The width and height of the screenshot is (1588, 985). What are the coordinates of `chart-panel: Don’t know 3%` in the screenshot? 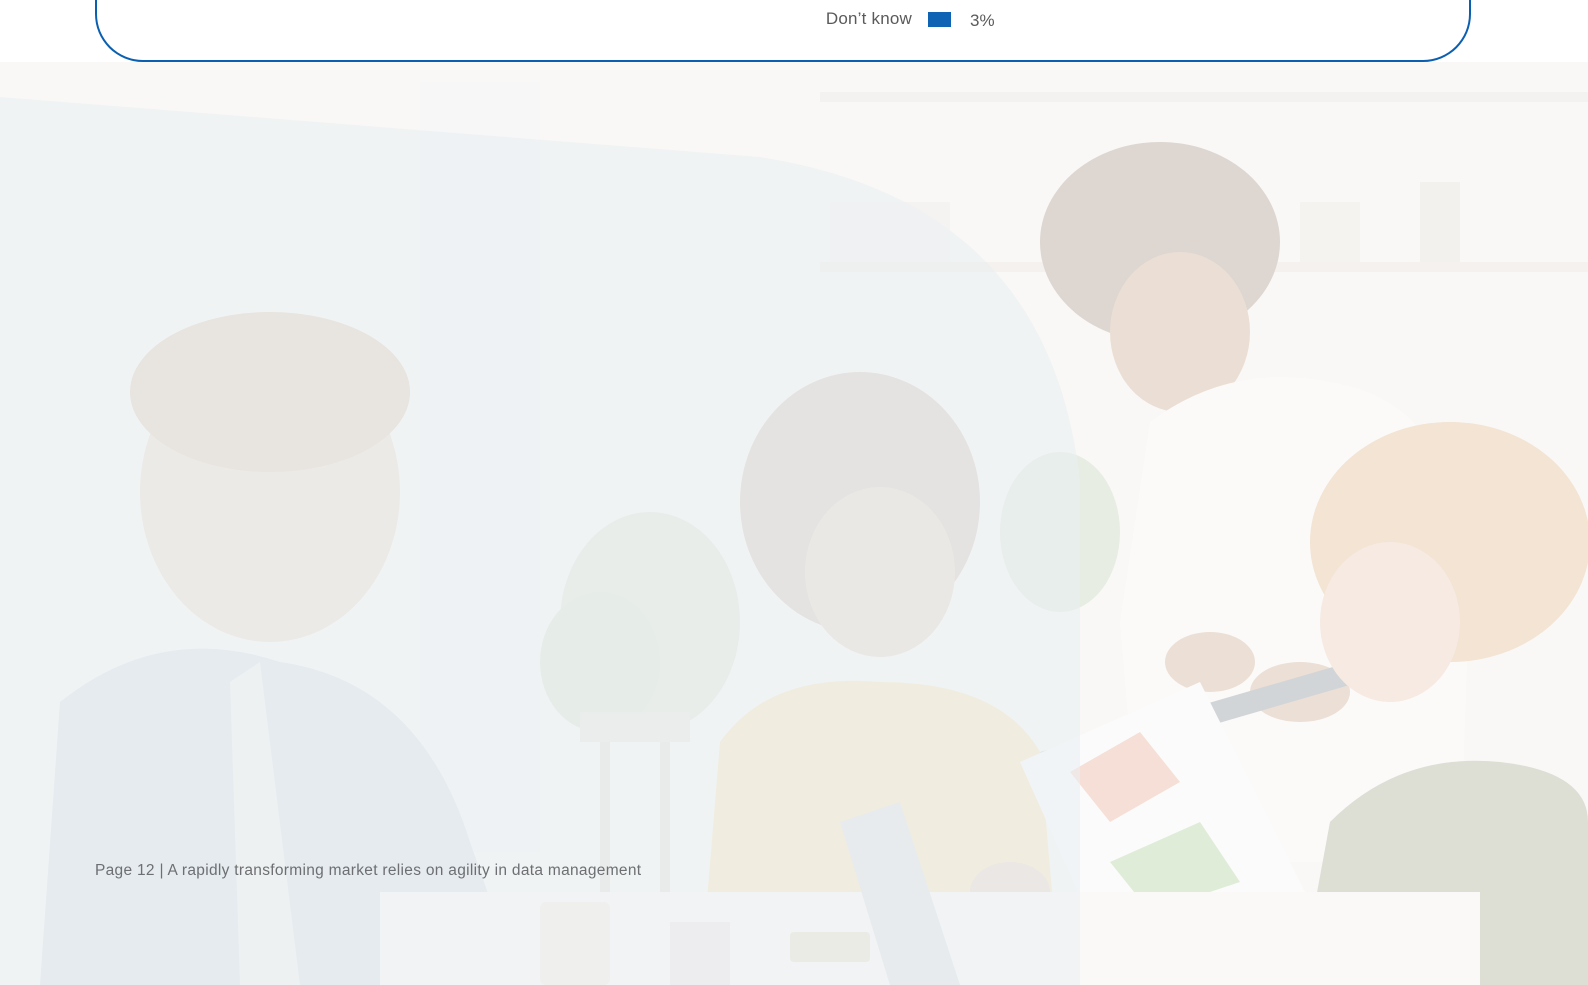 It's located at (783, 31).